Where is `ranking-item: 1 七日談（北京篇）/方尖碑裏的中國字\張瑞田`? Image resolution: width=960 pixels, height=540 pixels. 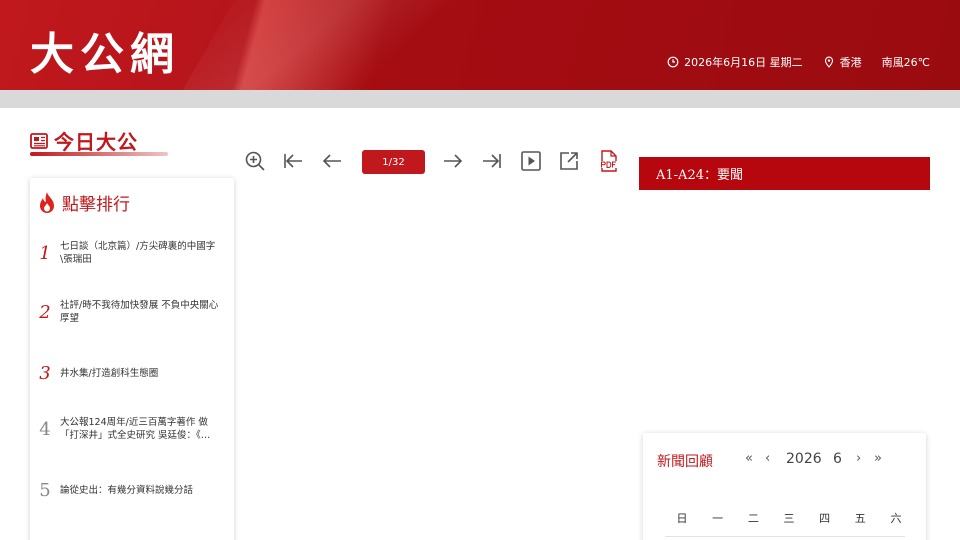 ranking-item: 1 七日談（北京篇）/方尖碑裏的中國字\張瑞田 is located at coordinates (132, 253).